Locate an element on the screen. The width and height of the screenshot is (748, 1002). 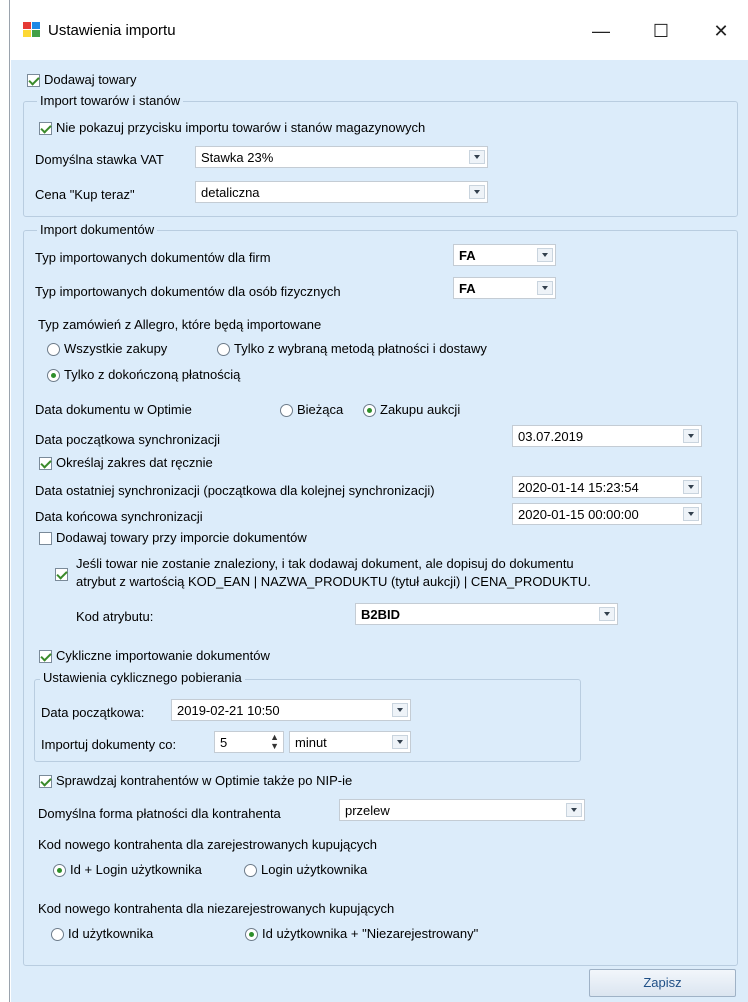
orders-paid-label: Tylko z dokończoną płatnością is located at coordinates (152, 374).